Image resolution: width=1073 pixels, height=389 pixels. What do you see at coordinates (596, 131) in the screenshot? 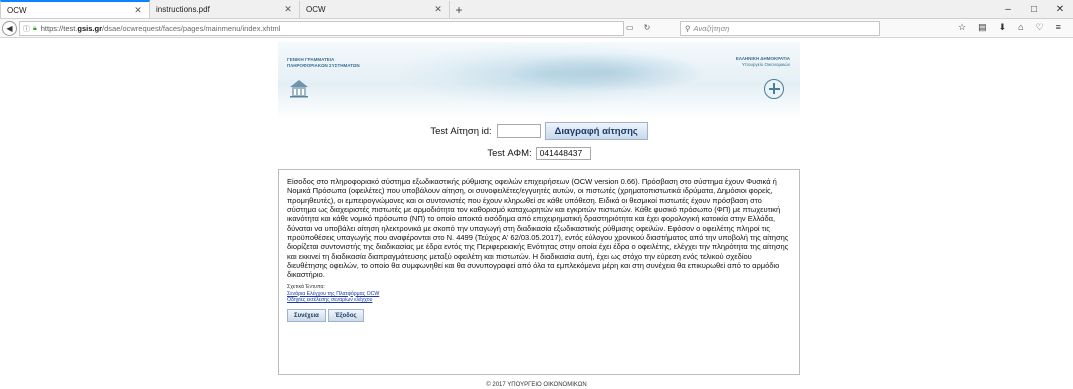
I see `delete-request-button: Διαγραφή αίτησης` at bounding box center [596, 131].